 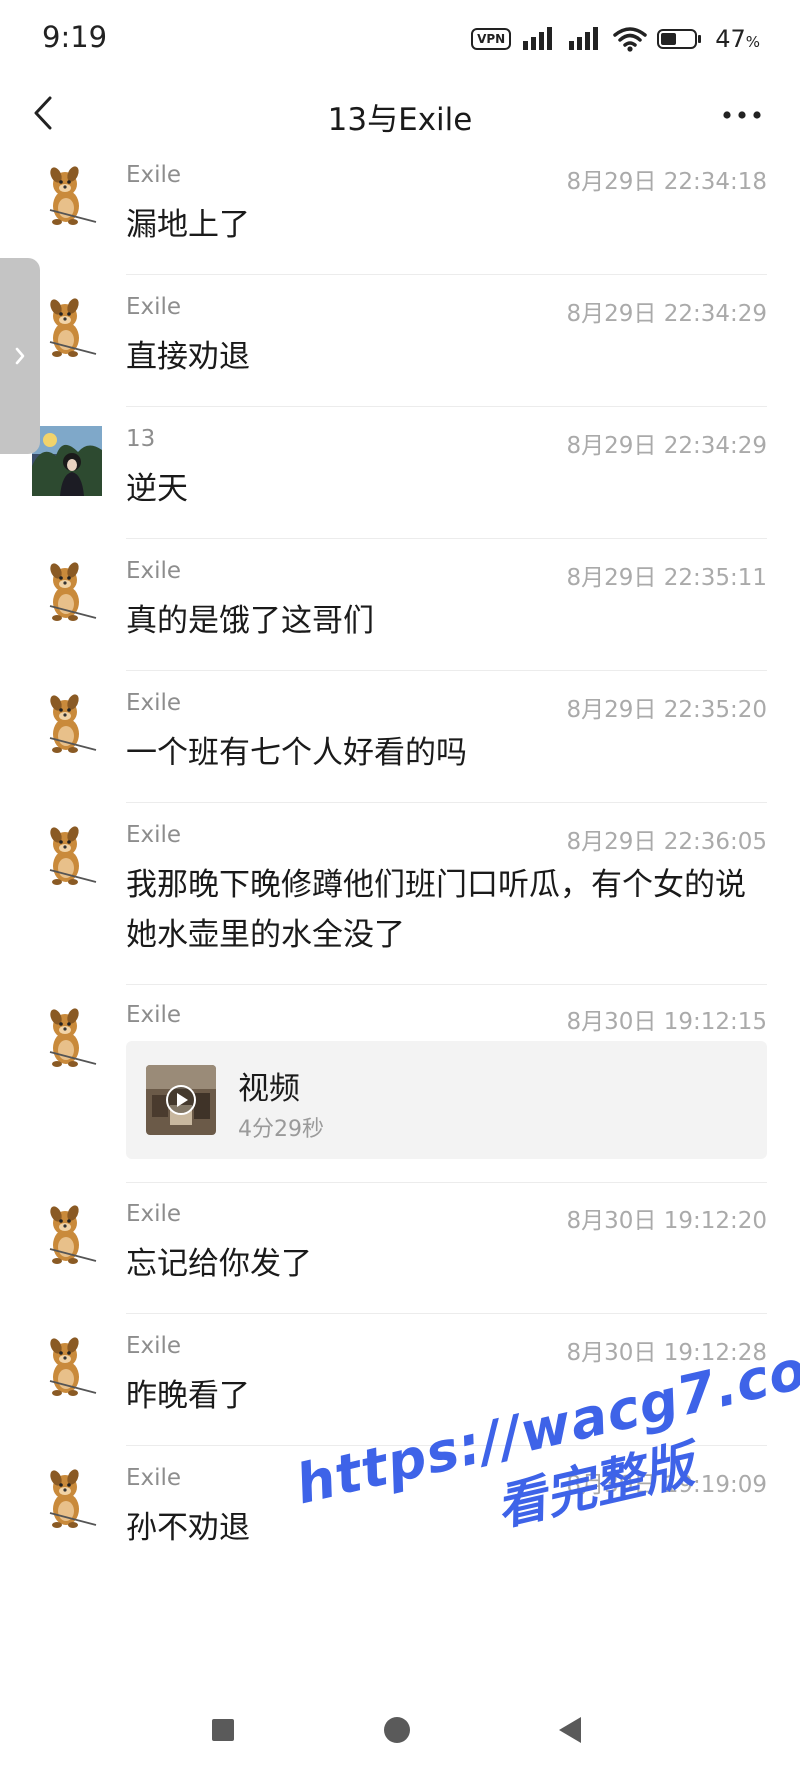 I want to click on square-icon, so click(x=223, y=1730).